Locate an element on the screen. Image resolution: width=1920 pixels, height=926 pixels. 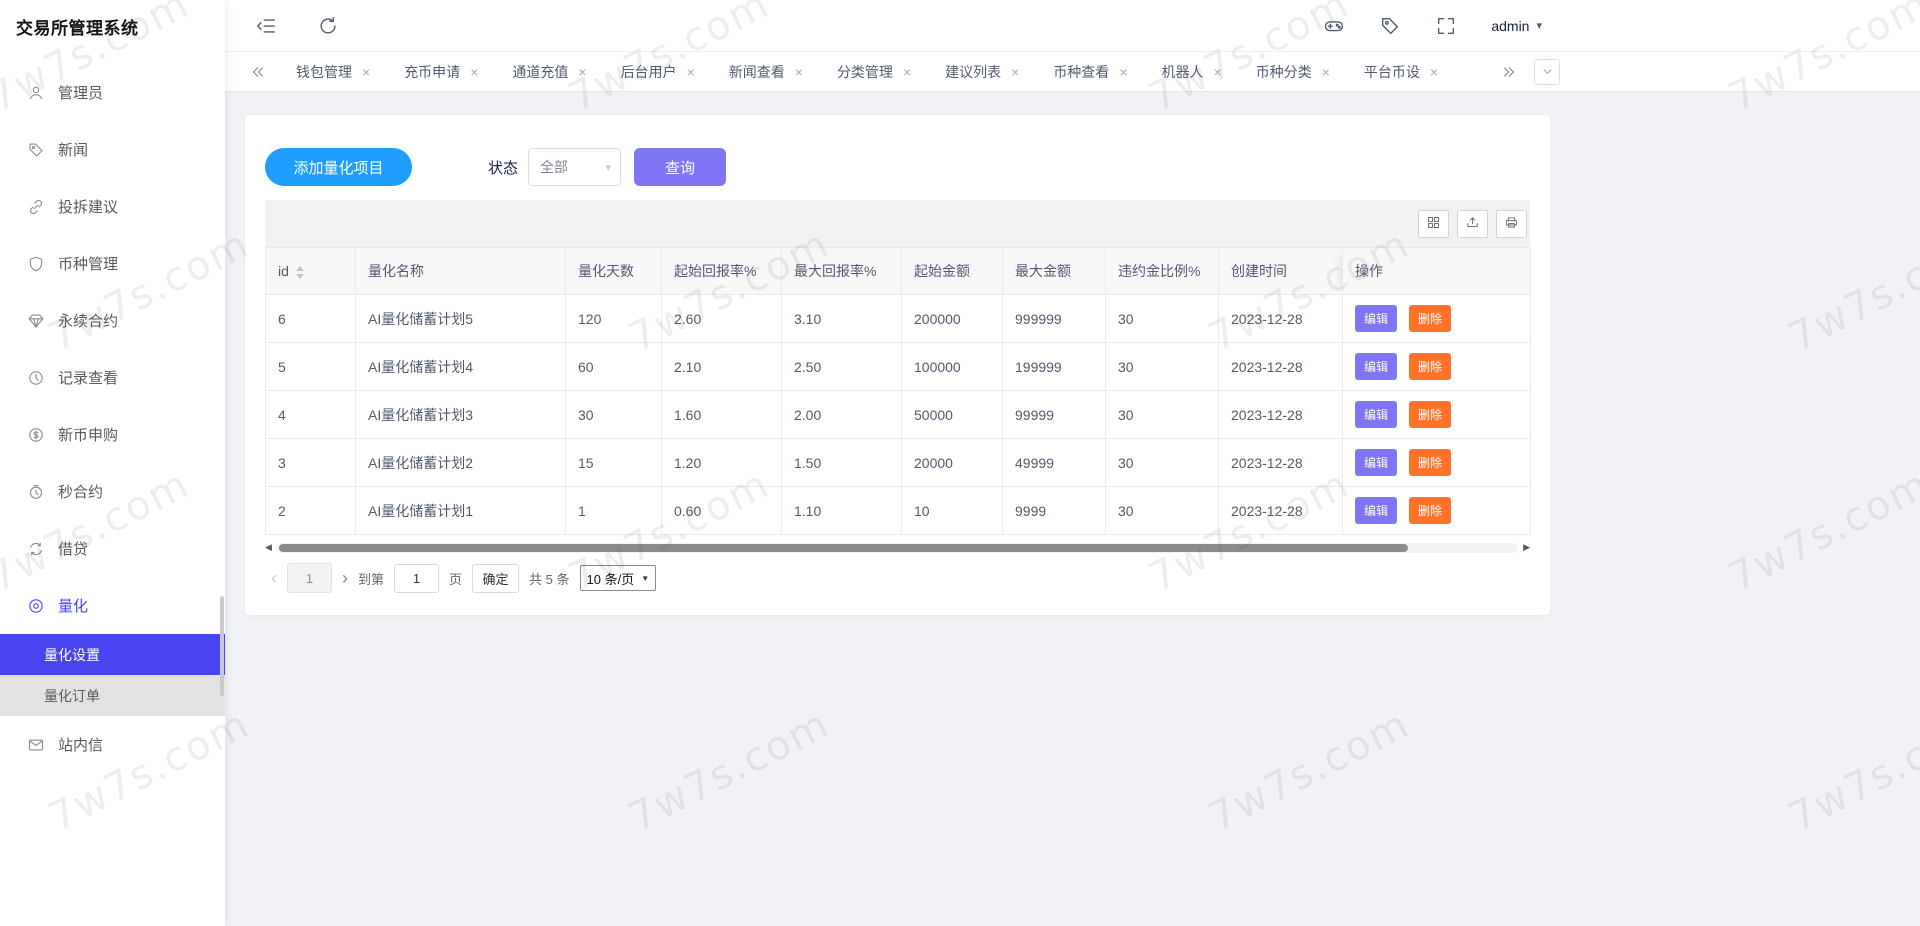
page-size-select: 10 条/页 ▼ is located at coordinates (618, 578).